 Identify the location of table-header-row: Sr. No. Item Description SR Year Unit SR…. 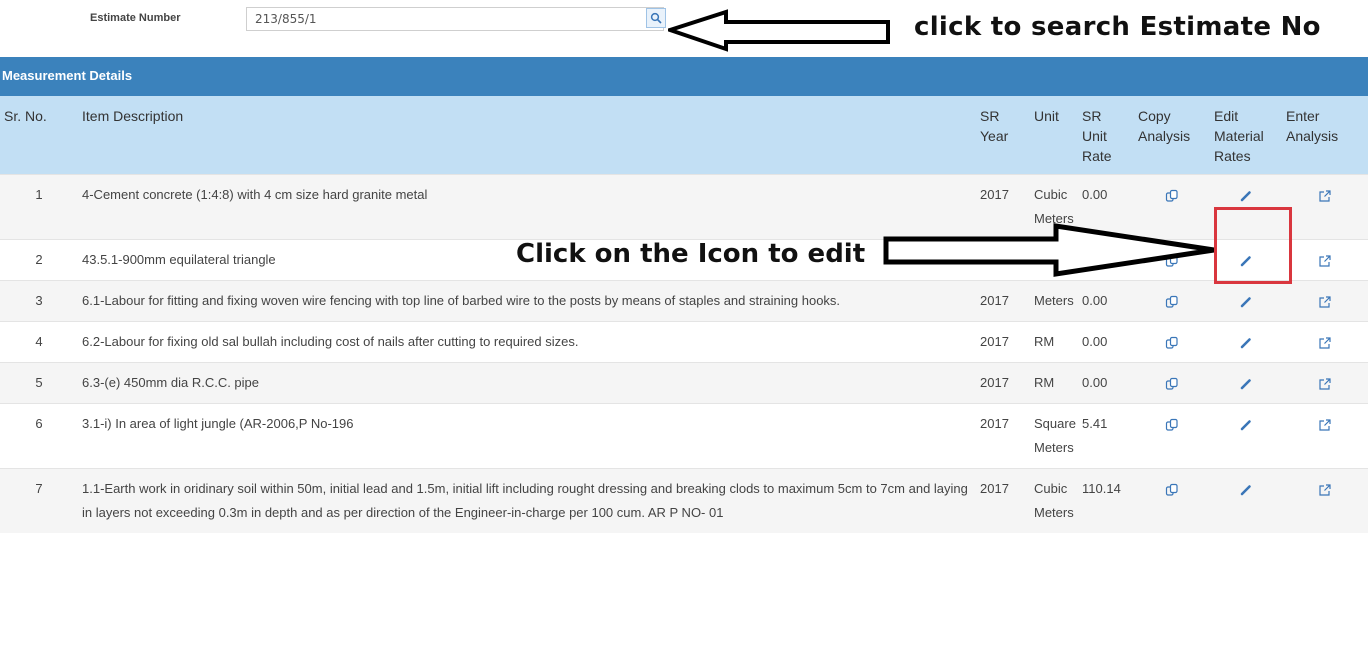
(684, 135).